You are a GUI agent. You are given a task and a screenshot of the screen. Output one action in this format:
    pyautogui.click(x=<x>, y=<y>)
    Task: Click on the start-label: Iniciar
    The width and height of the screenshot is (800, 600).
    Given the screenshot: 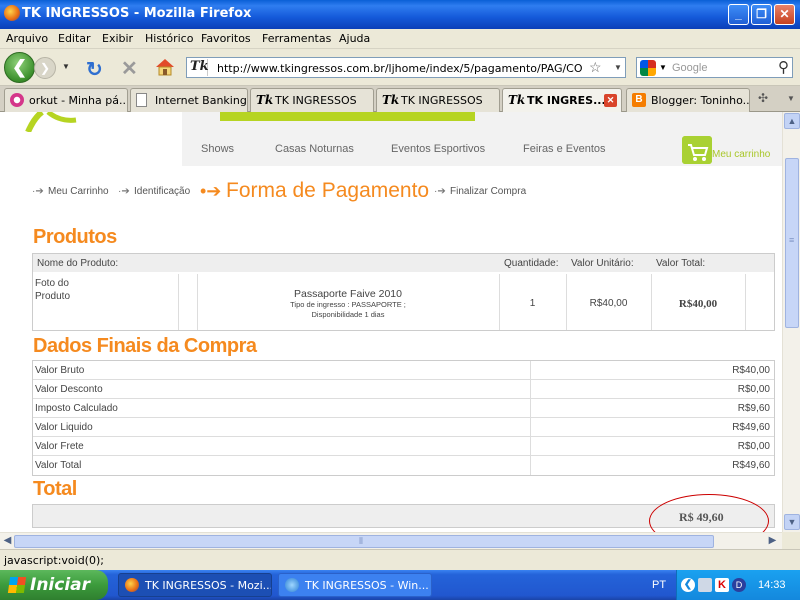 What is the action you would take?
    pyautogui.click(x=60, y=585)
    